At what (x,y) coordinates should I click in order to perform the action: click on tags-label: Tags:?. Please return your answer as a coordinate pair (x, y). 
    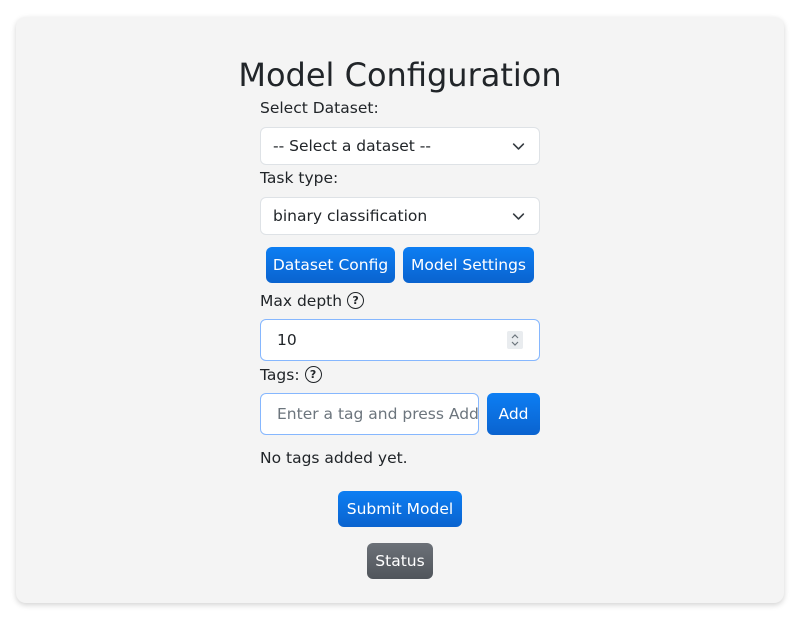
    Looking at the image, I should click on (291, 375).